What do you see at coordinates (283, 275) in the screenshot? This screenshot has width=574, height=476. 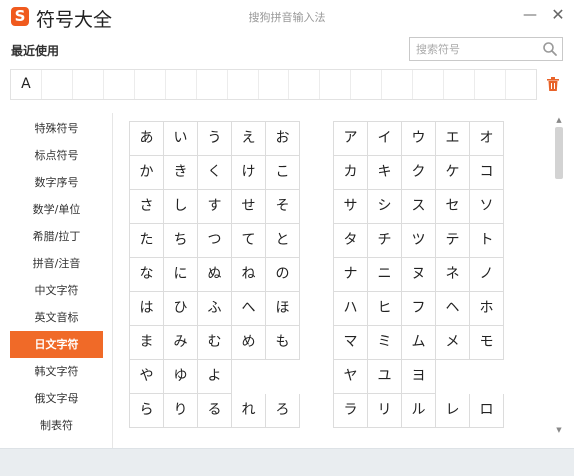 I see `hiragana-cell: の` at bounding box center [283, 275].